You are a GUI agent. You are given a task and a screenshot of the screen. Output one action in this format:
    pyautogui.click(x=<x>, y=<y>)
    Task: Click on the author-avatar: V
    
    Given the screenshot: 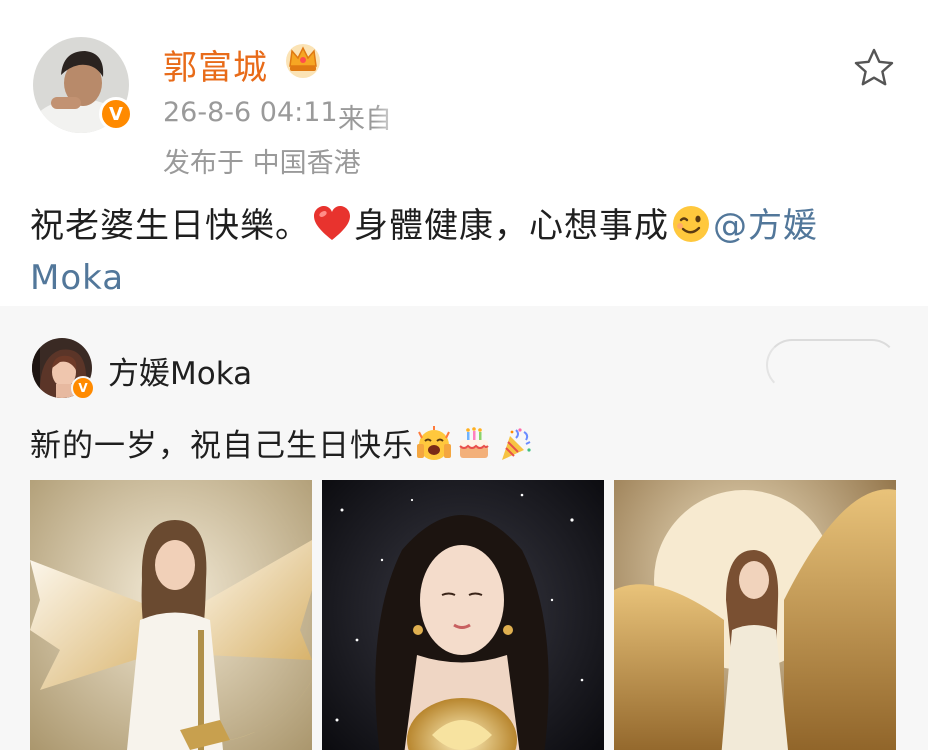 What is the action you would take?
    pyautogui.click(x=83, y=85)
    